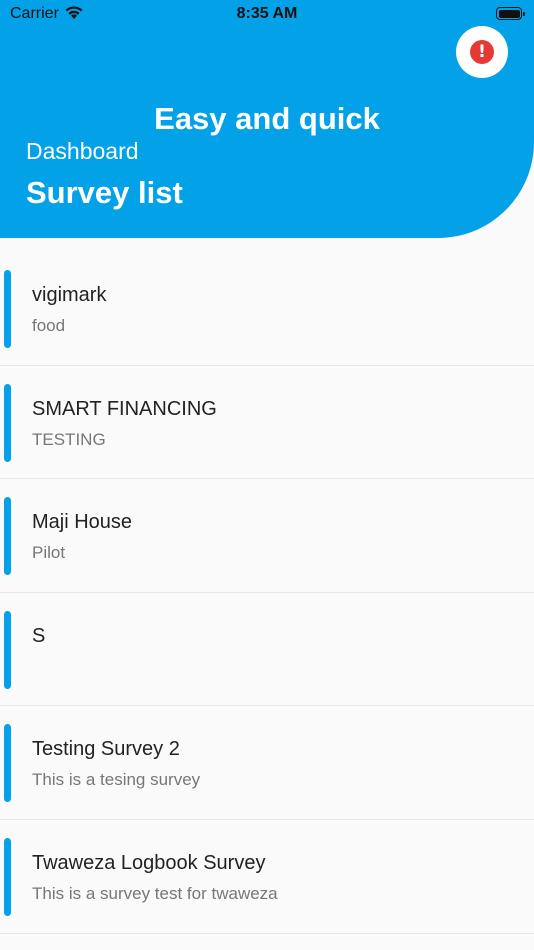 This screenshot has width=534, height=950. I want to click on survey-name: Twaweza Logbook Survey, so click(149, 862).